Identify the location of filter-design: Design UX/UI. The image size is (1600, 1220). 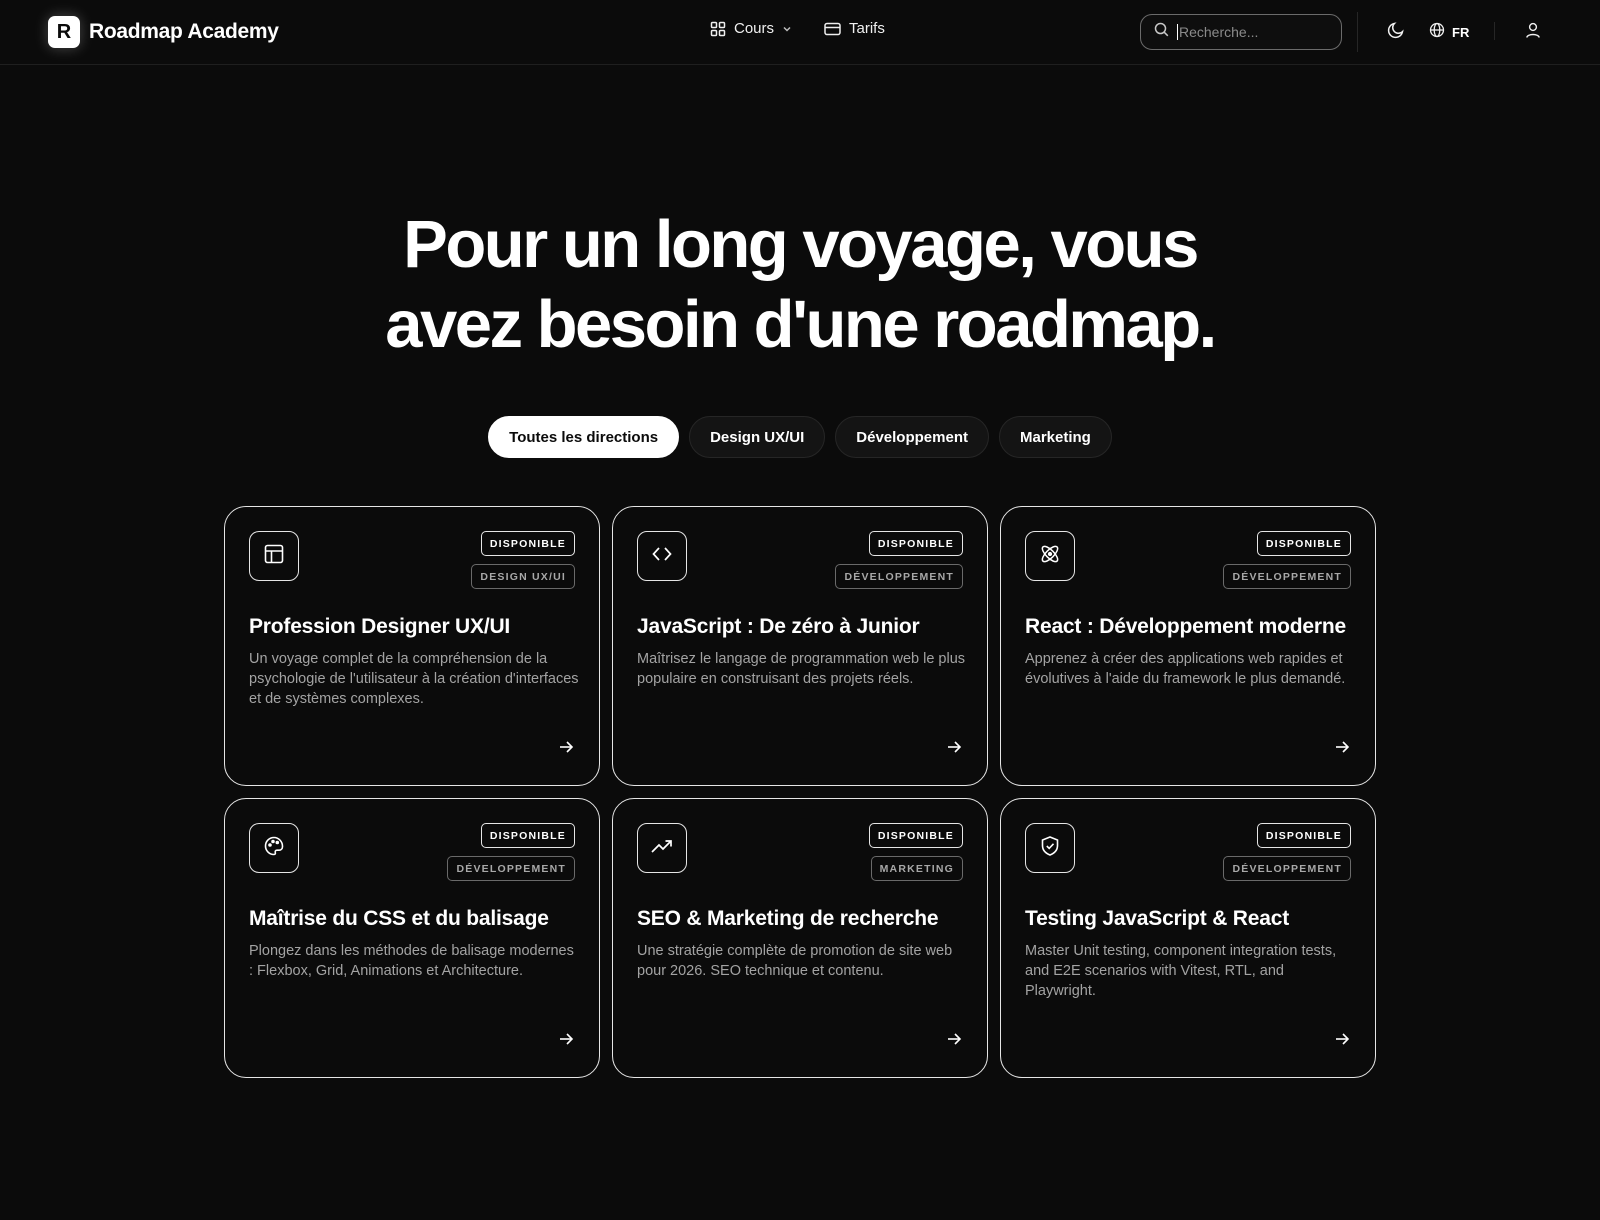
(757, 437).